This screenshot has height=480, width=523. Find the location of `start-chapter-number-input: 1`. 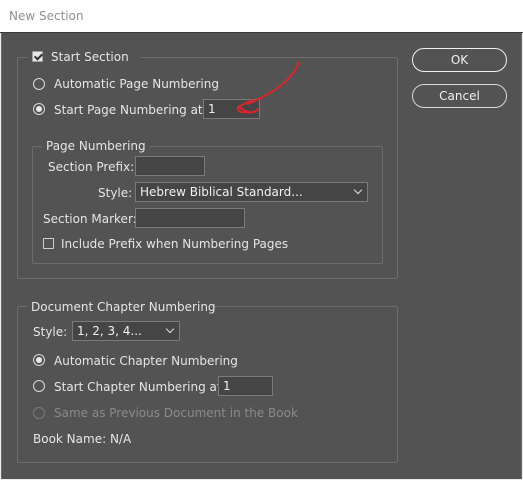

start-chapter-number-input: 1 is located at coordinates (245, 386).